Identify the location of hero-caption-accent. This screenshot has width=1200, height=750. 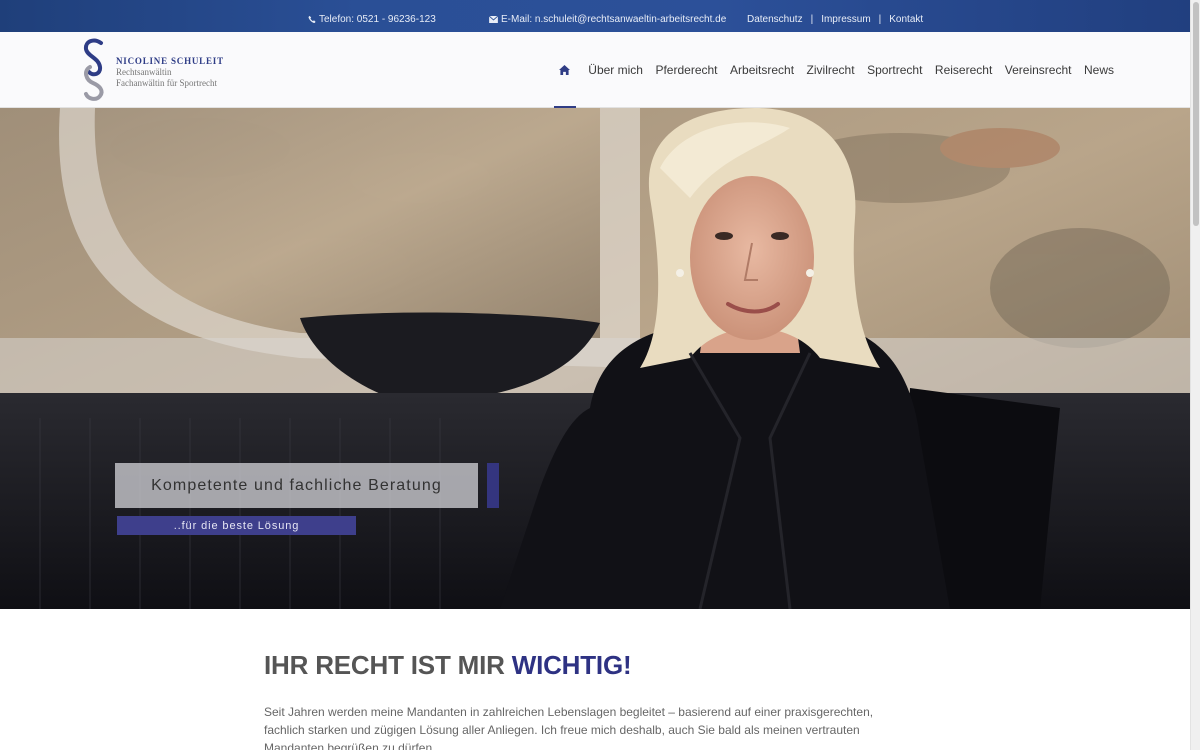
(493, 485).